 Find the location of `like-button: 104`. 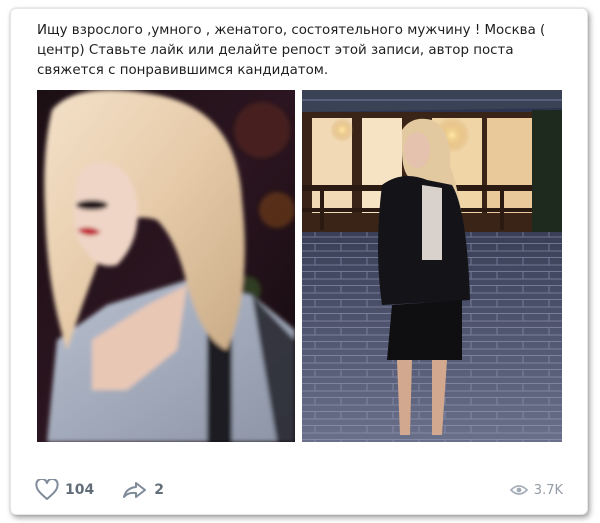

like-button: 104 is located at coordinates (64, 490).